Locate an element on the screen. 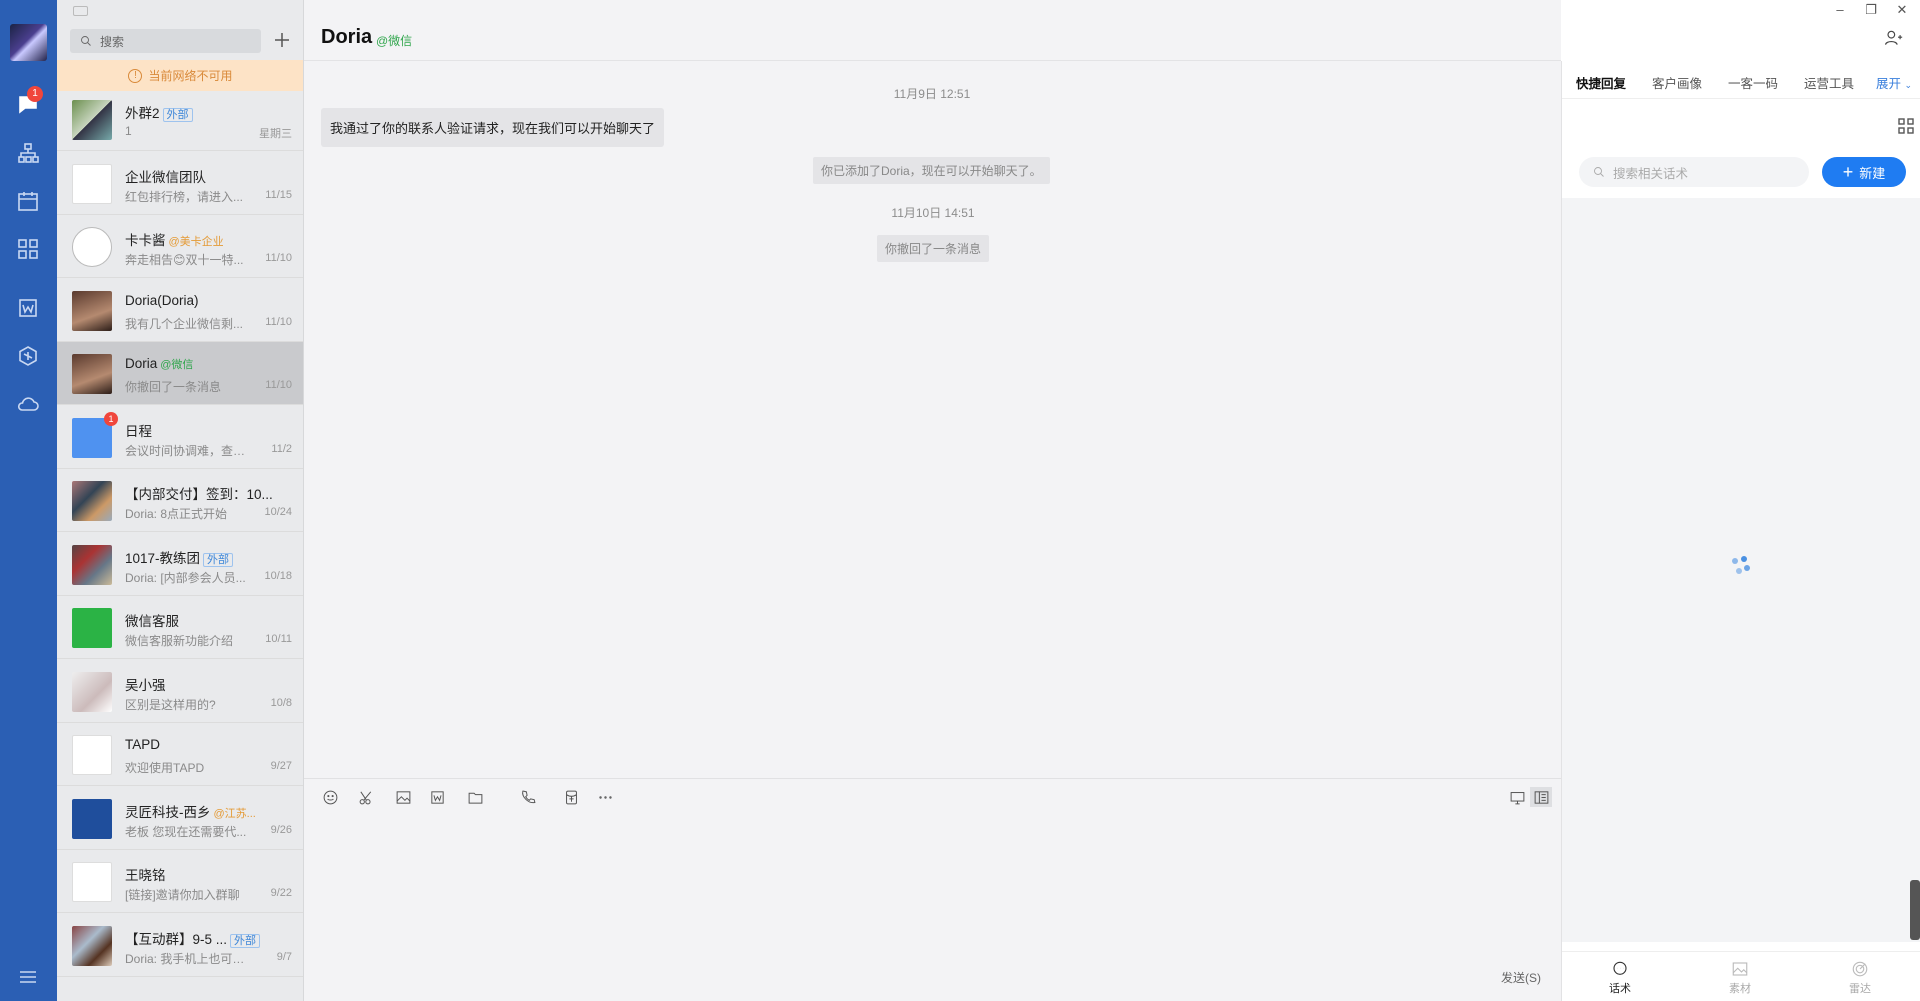 The image size is (1920, 1001). chat-title: Doria is located at coordinates (347, 37).